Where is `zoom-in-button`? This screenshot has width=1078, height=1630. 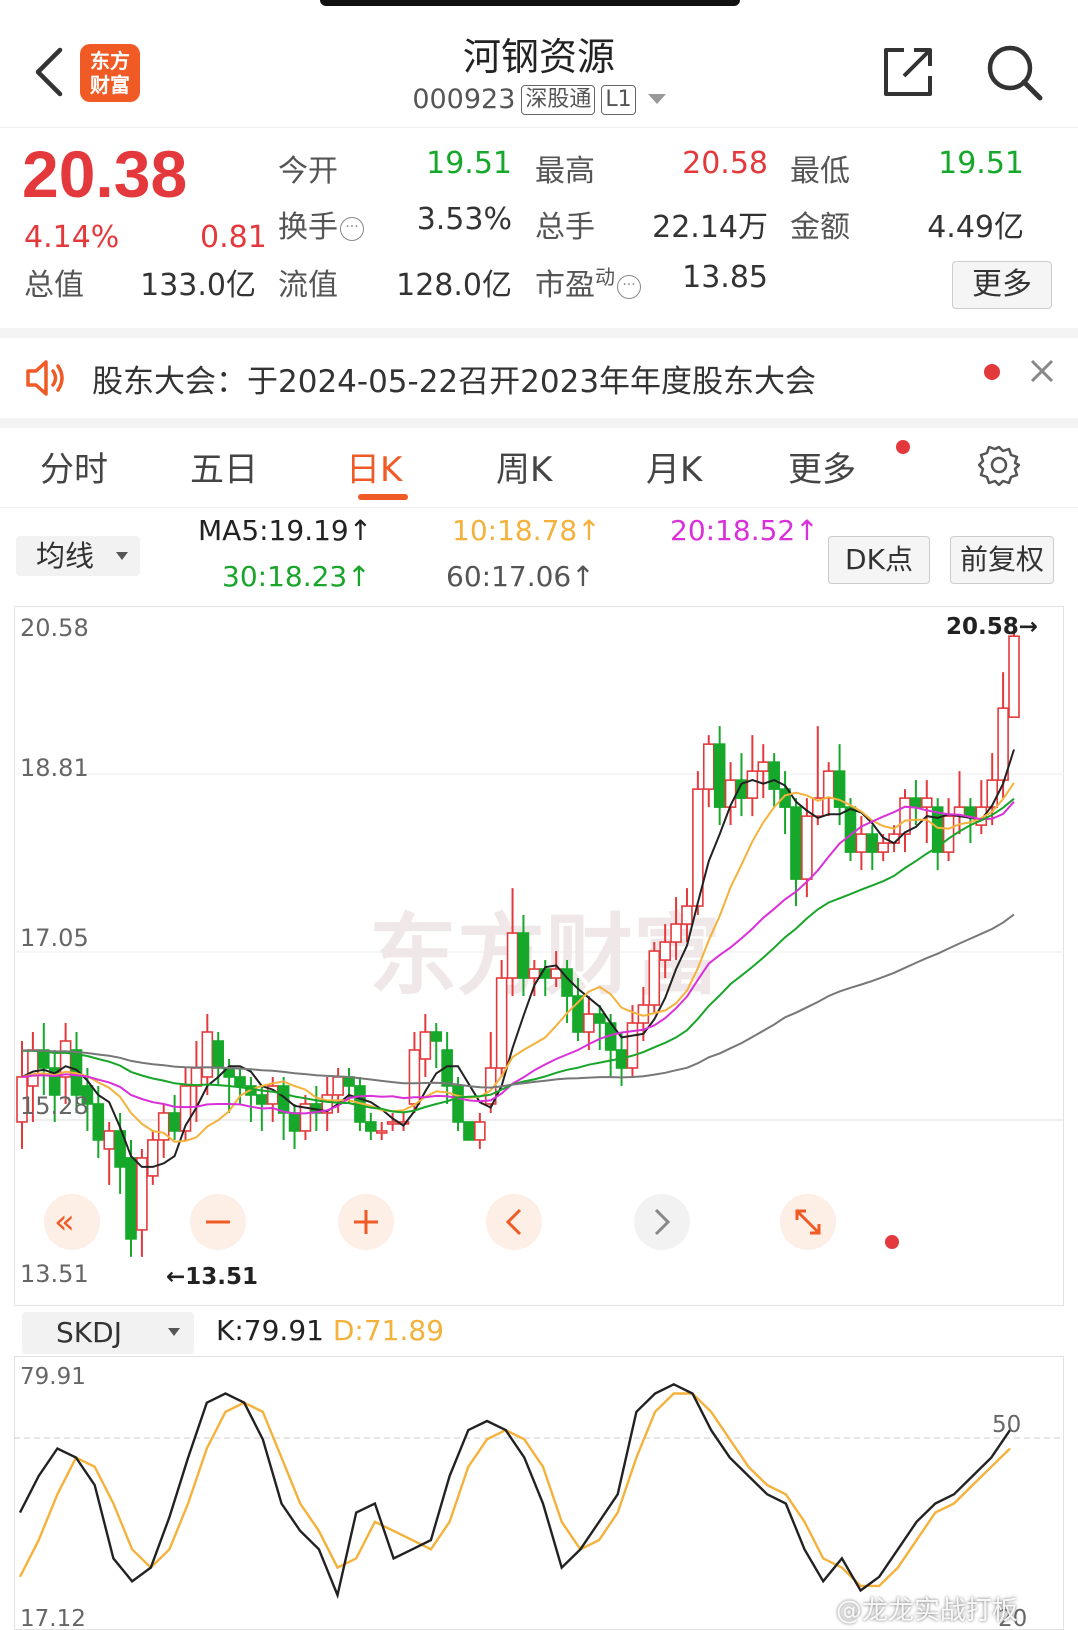
zoom-in-button is located at coordinates (366, 1222).